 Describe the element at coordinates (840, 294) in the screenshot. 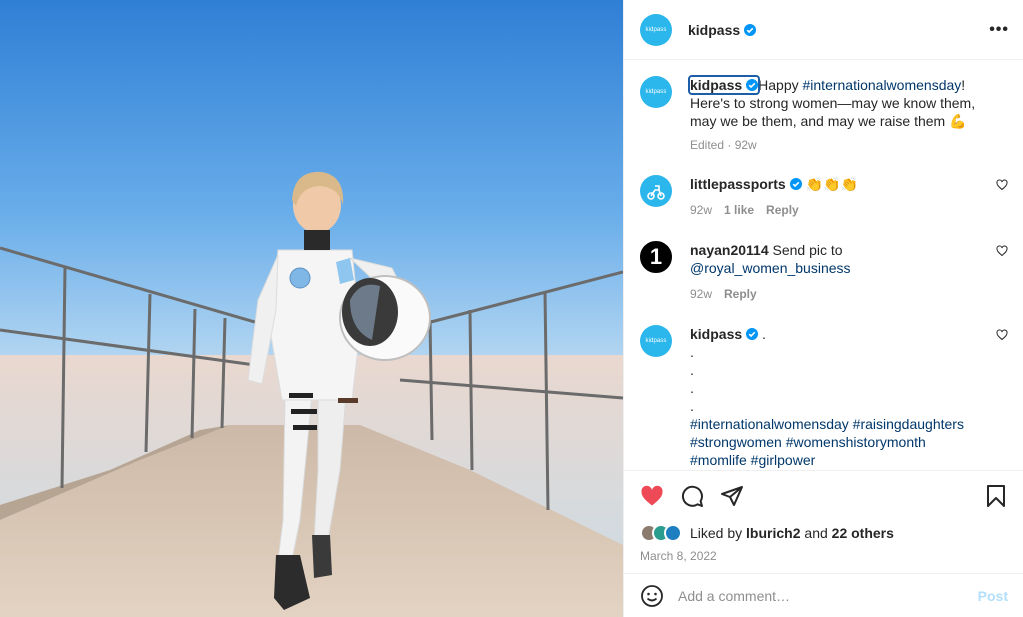

I see `comment-meta: 92w Reply` at that location.